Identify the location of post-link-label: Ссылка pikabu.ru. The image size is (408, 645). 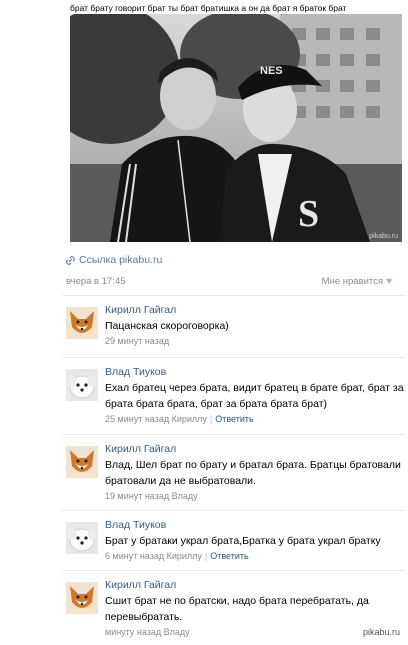
(121, 260).